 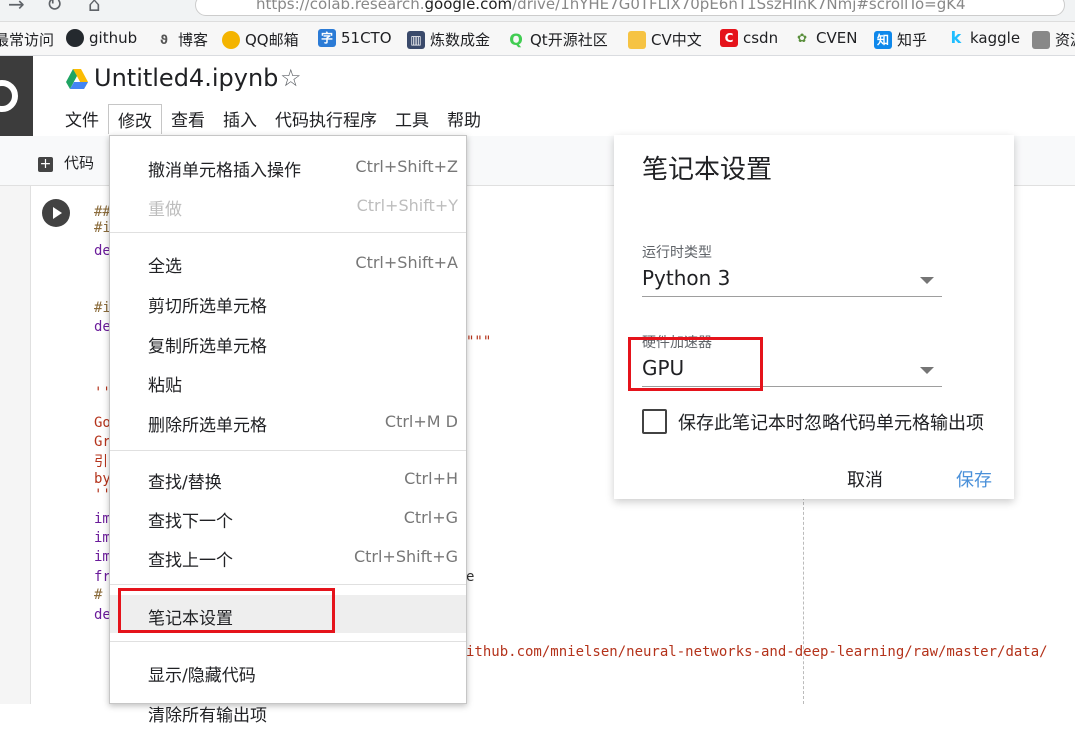 I want to click on cancel-button: 取消, so click(x=865, y=479).